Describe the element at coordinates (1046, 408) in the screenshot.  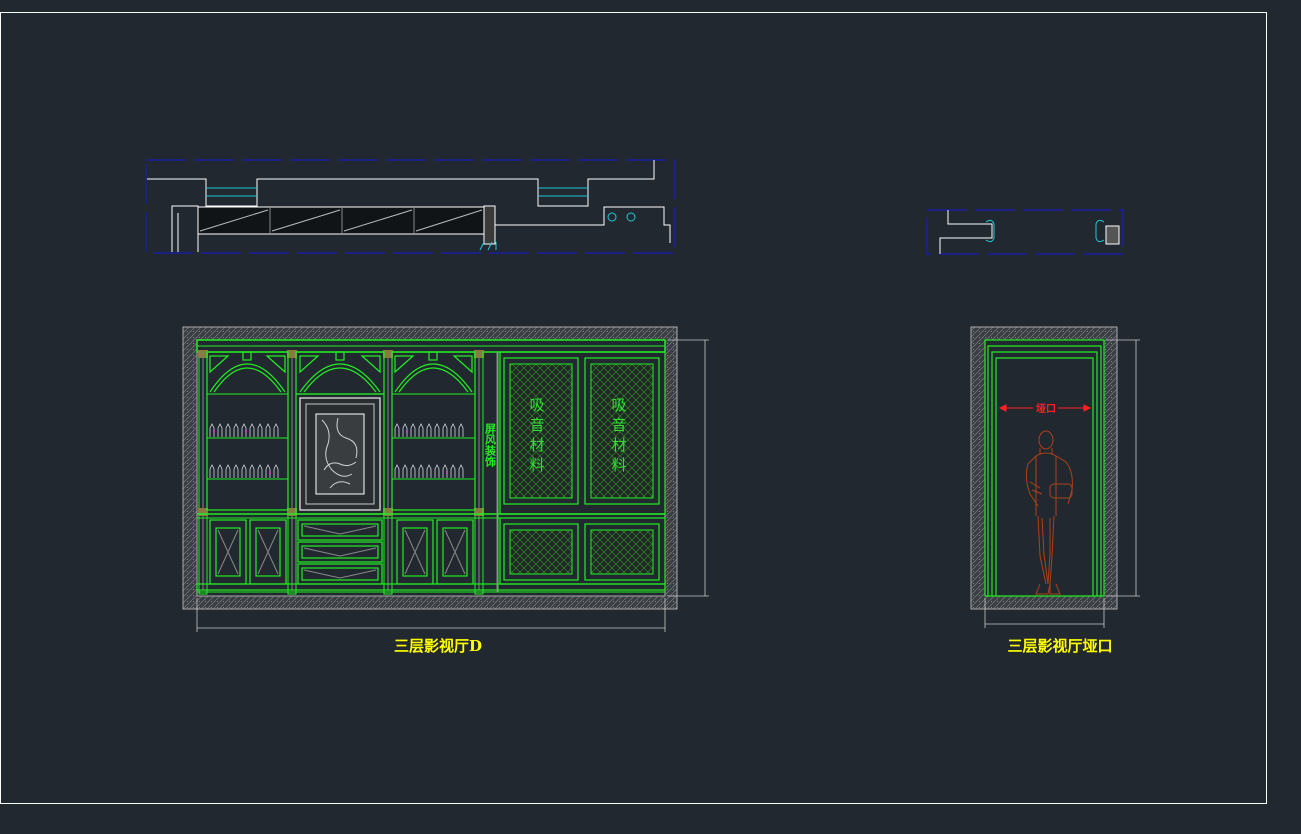
I see `opening-dim-text: 垭口` at that location.